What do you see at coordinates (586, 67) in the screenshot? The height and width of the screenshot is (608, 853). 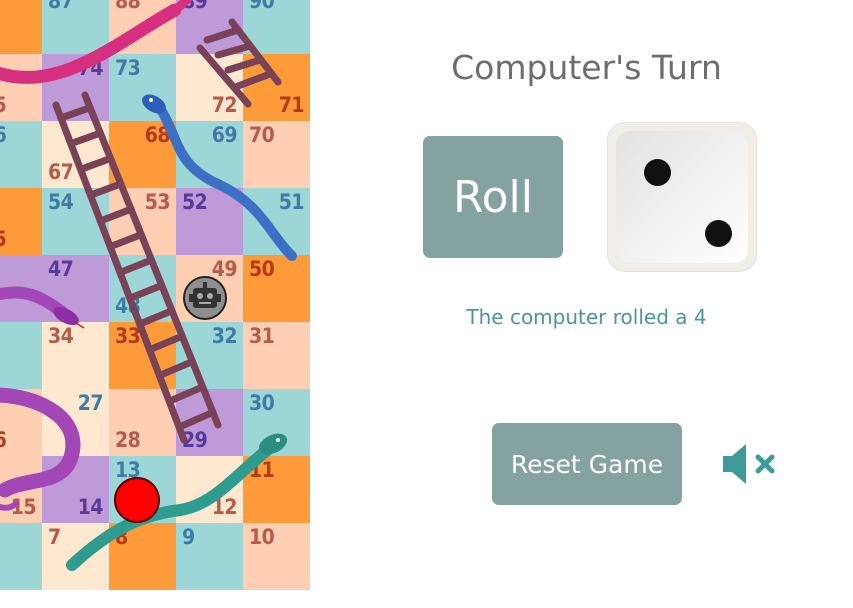 I see `turn-title: Computer's Turn` at bounding box center [586, 67].